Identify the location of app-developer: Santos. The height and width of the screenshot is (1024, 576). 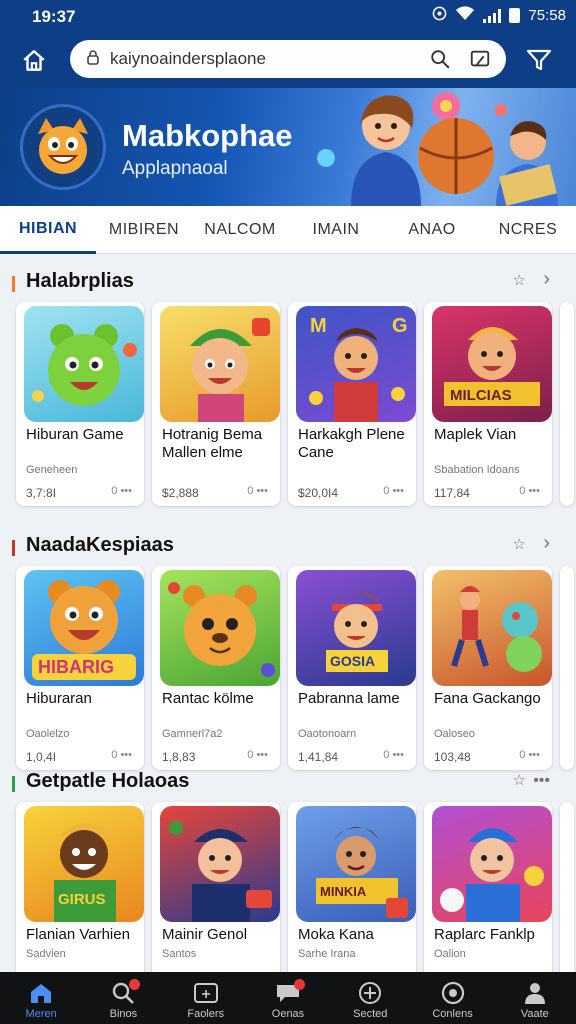
(179, 954).